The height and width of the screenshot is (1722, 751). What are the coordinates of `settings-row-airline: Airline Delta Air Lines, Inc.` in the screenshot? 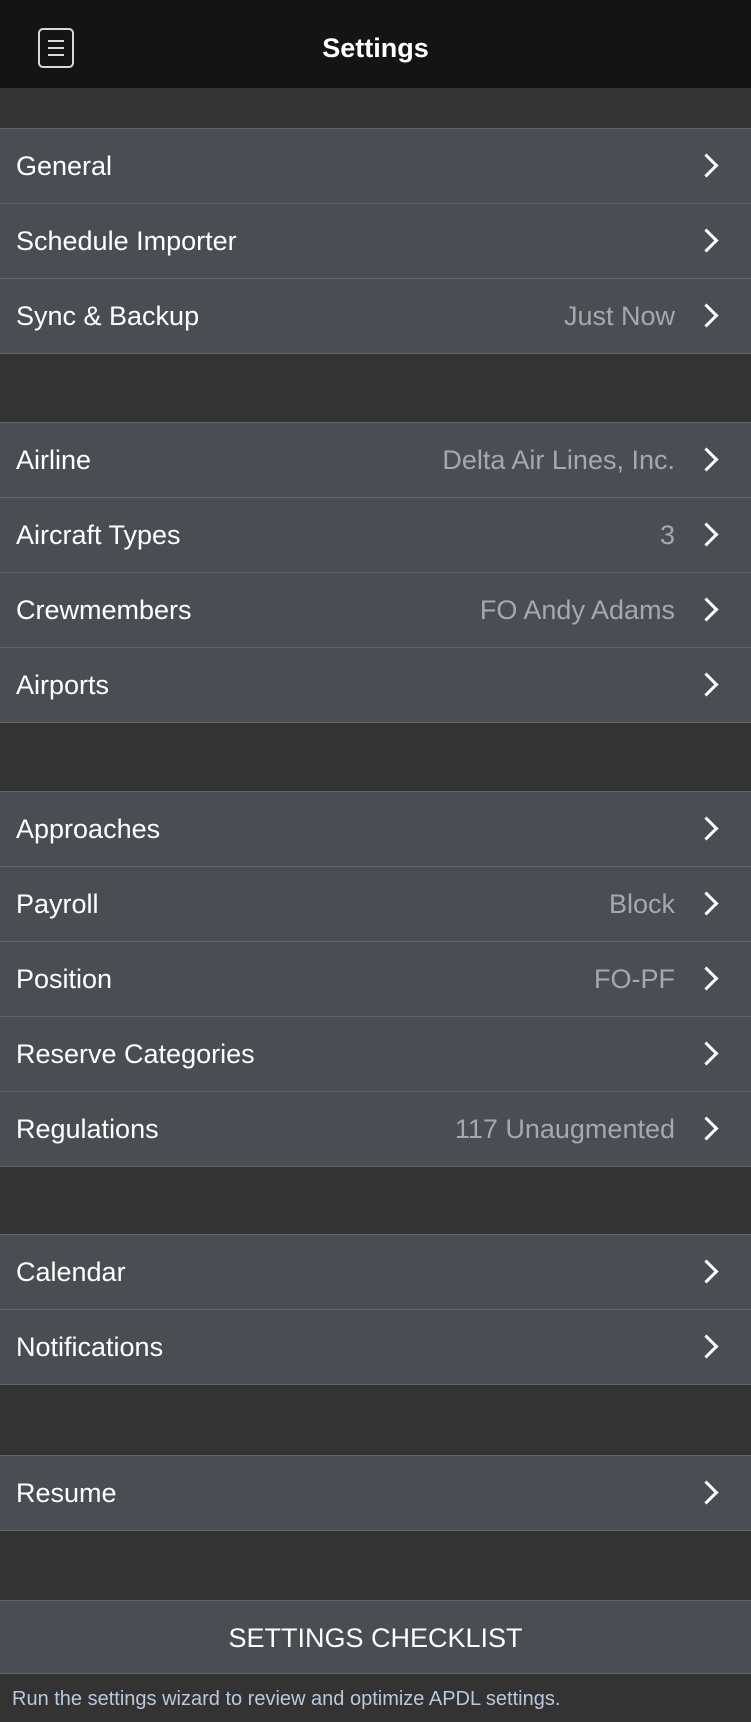 It's located at (375, 460).